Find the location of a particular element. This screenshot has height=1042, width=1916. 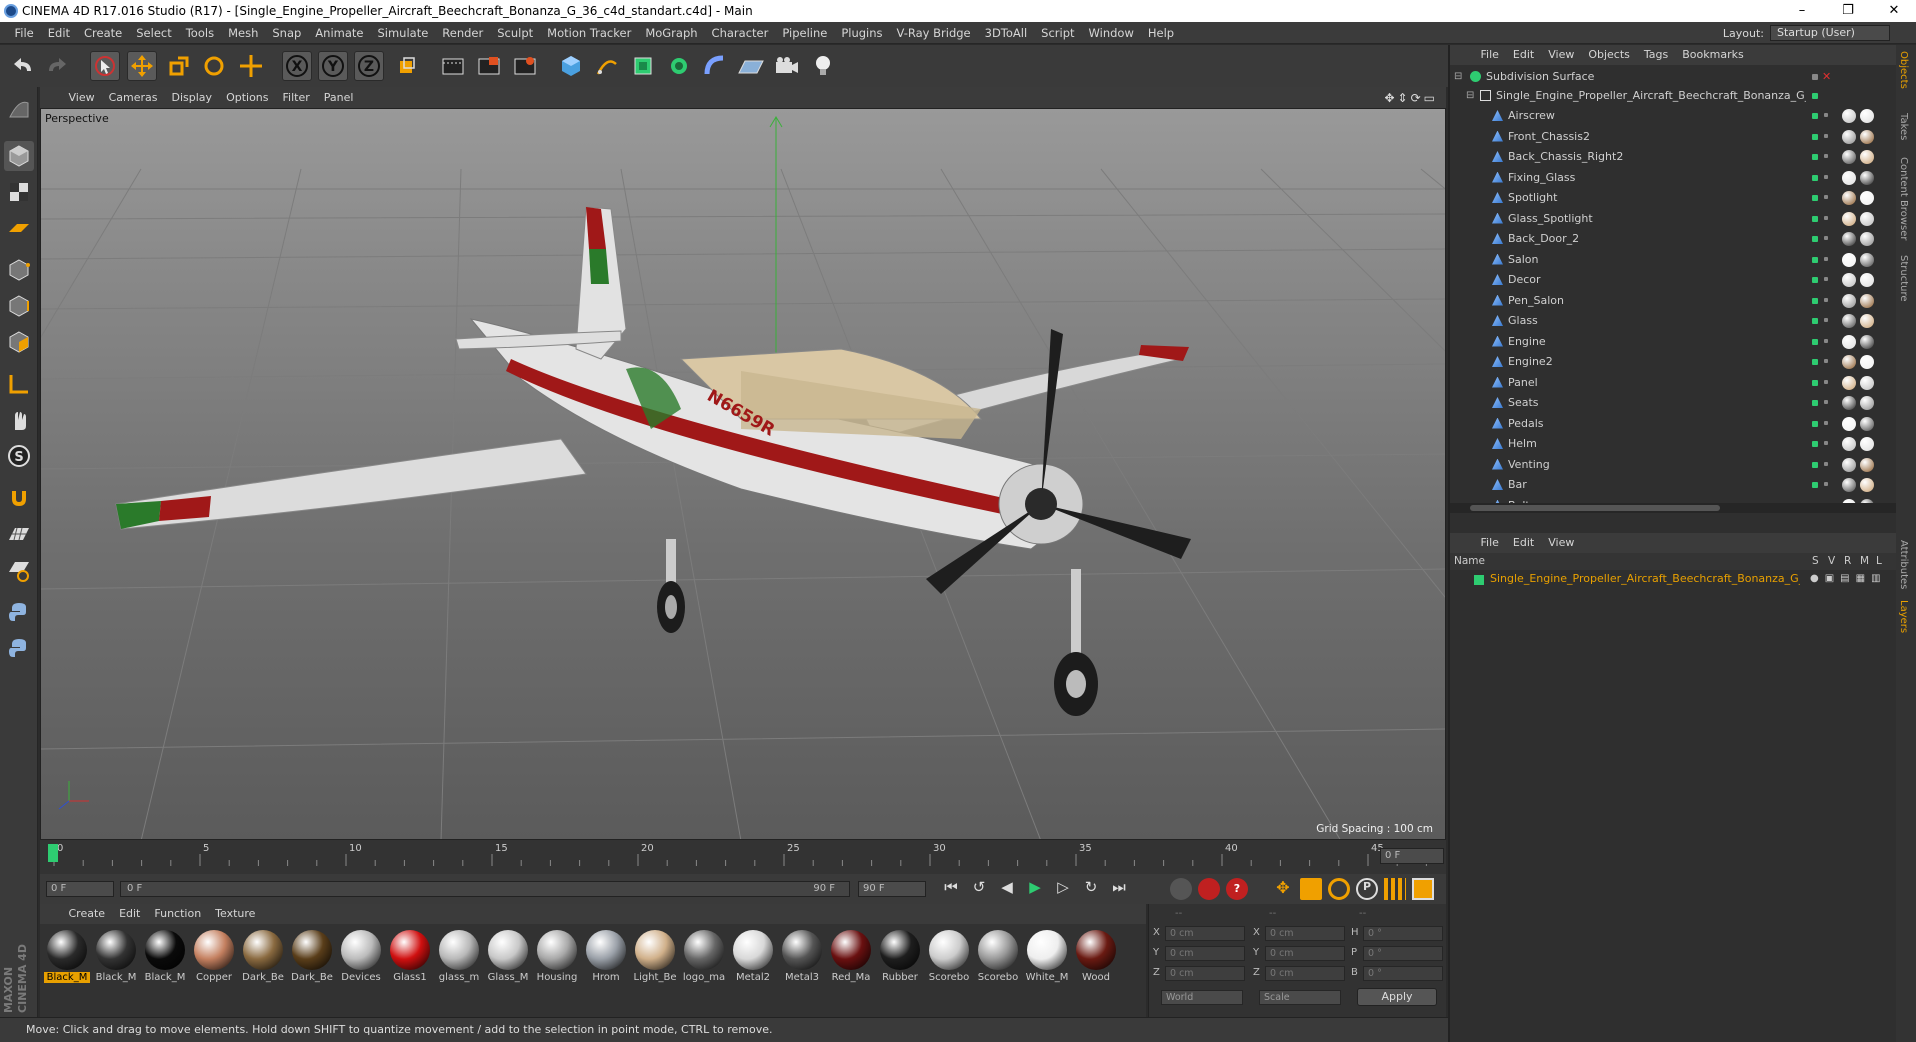

material-swatch: Red_Ma is located at coordinates (851, 958).